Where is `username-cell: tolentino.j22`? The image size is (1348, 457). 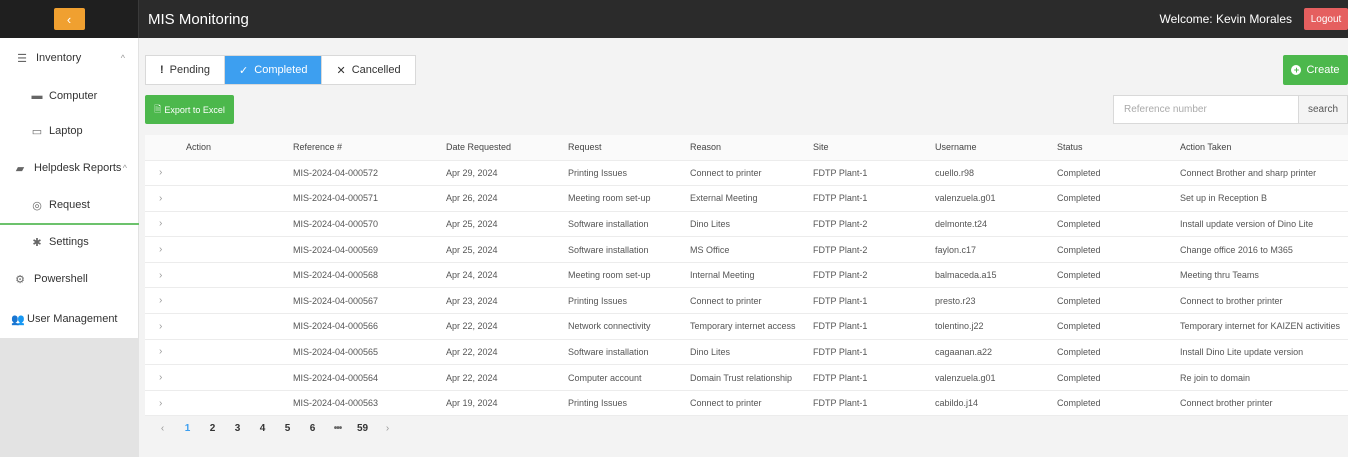 username-cell: tolentino.j22 is located at coordinates (988, 326).